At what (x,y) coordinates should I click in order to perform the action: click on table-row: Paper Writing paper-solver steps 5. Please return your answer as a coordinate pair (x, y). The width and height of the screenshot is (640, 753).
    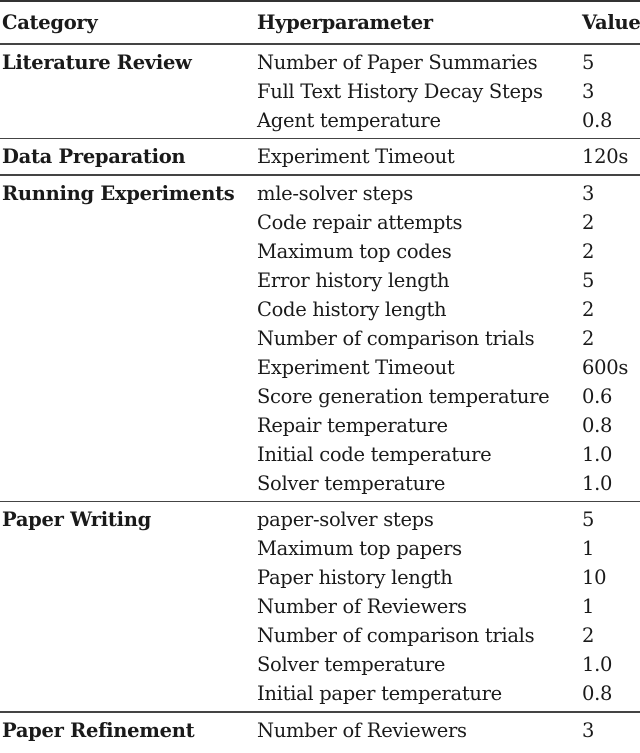
    Looking at the image, I should click on (320, 519).